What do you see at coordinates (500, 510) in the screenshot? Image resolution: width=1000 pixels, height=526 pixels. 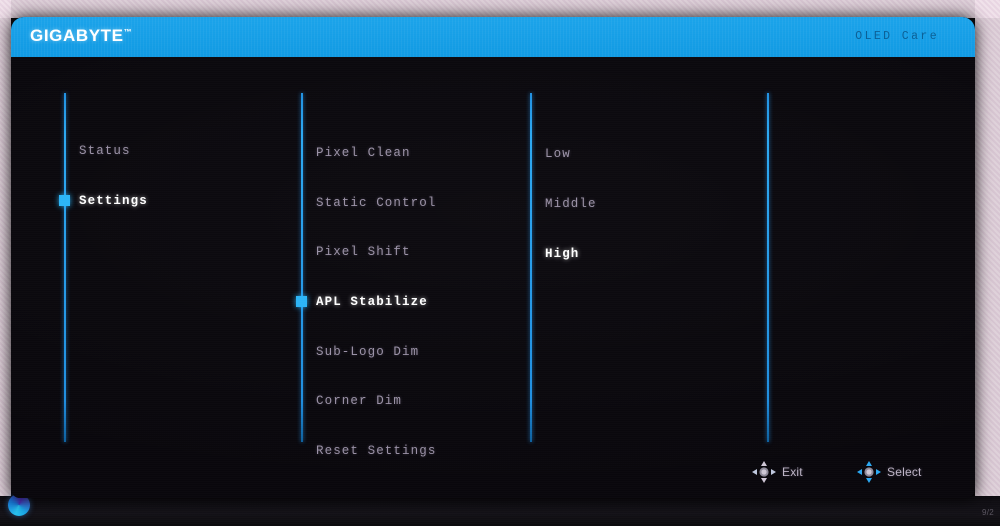 I see `taskbar: 9/2` at bounding box center [500, 510].